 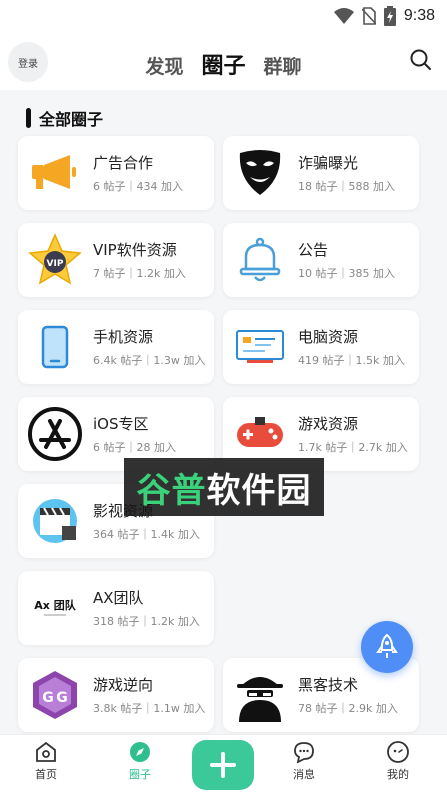 What do you see at coordinates (146, 621) in the screenshot?
I see `circle-stats: 318 帖子｜1.2k 加入` at bounding box center [146, 621].